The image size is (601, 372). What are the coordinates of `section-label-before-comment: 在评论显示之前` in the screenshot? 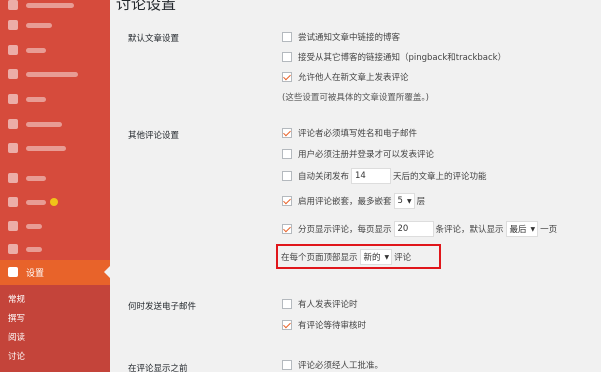 It's located at (158, 368).